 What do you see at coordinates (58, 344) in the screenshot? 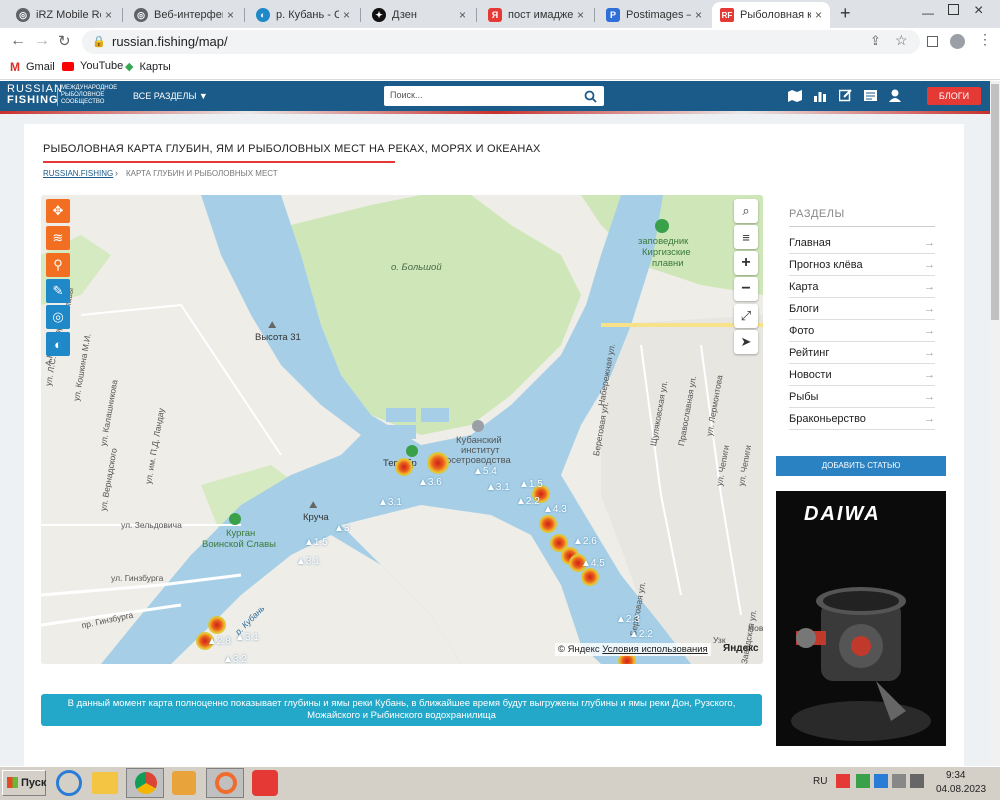
I see `globe-button: ◐` at bounding box center [58, 344].